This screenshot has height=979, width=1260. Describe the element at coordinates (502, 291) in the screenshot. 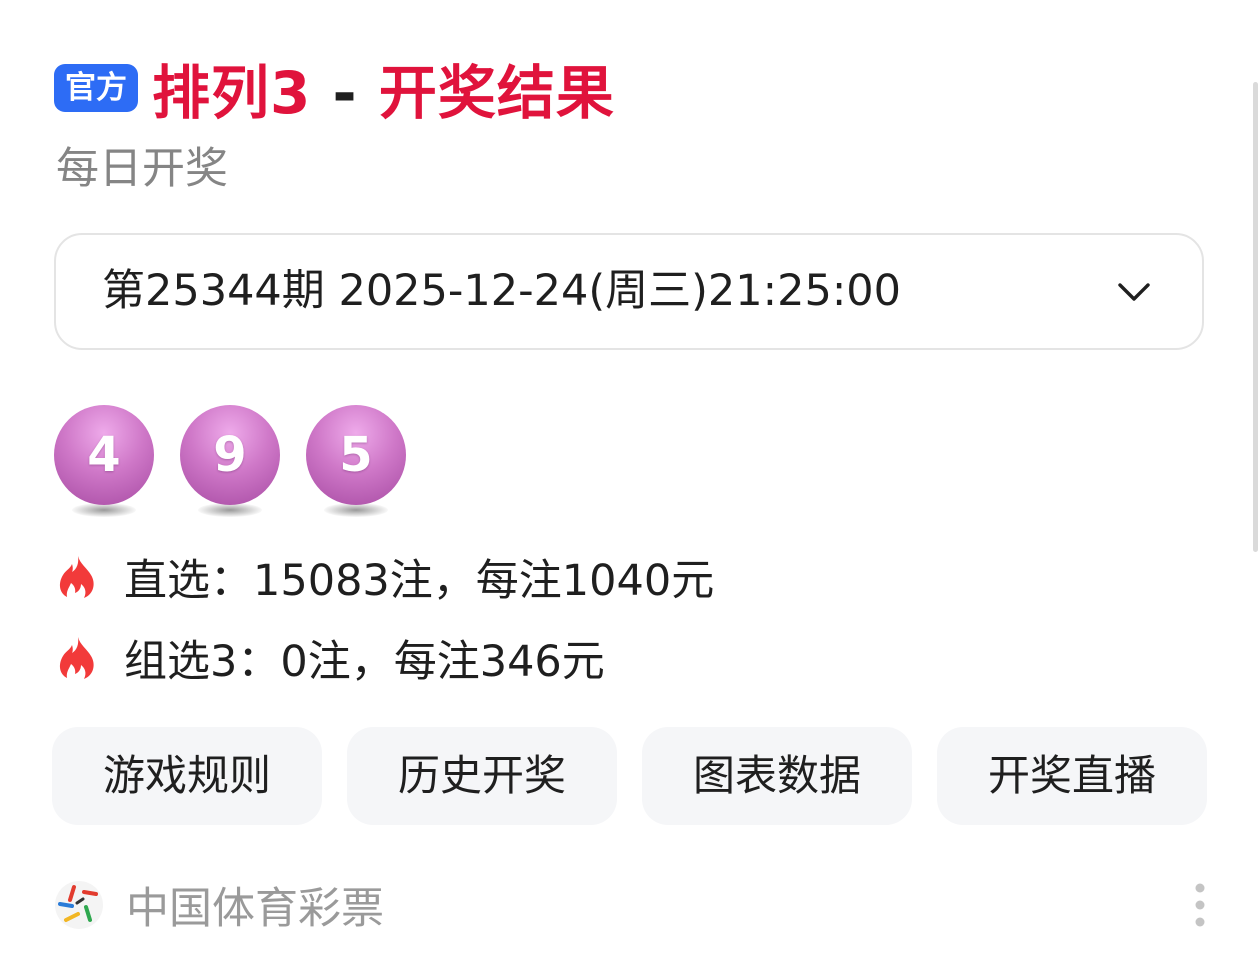

I see `issue-select-value: 第25344期 2025-12-24(周三)21:25:00` at that location.